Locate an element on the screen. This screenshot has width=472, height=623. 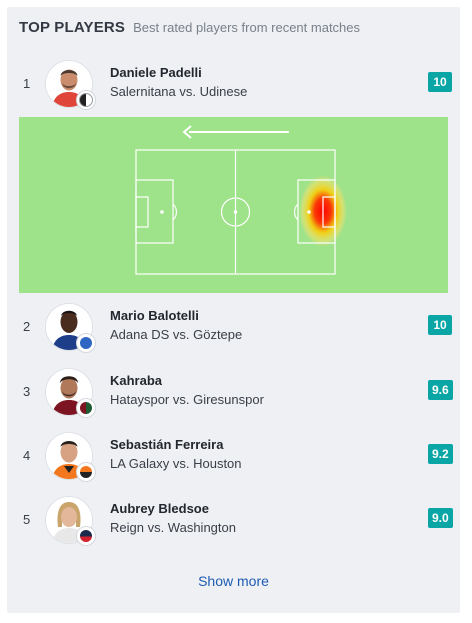
player-rating-badge: 9.0 is located at coordinates (440, 518).